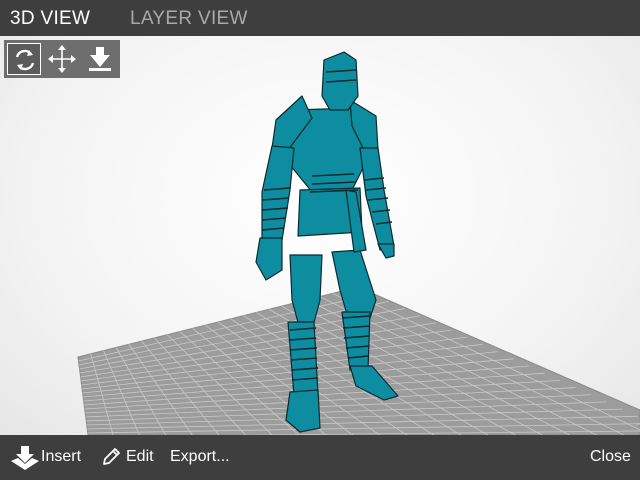  What do you see at coordinates (610, 457) in the screenshot?
I see `close-button: Close` at bounding box center [610, 457].